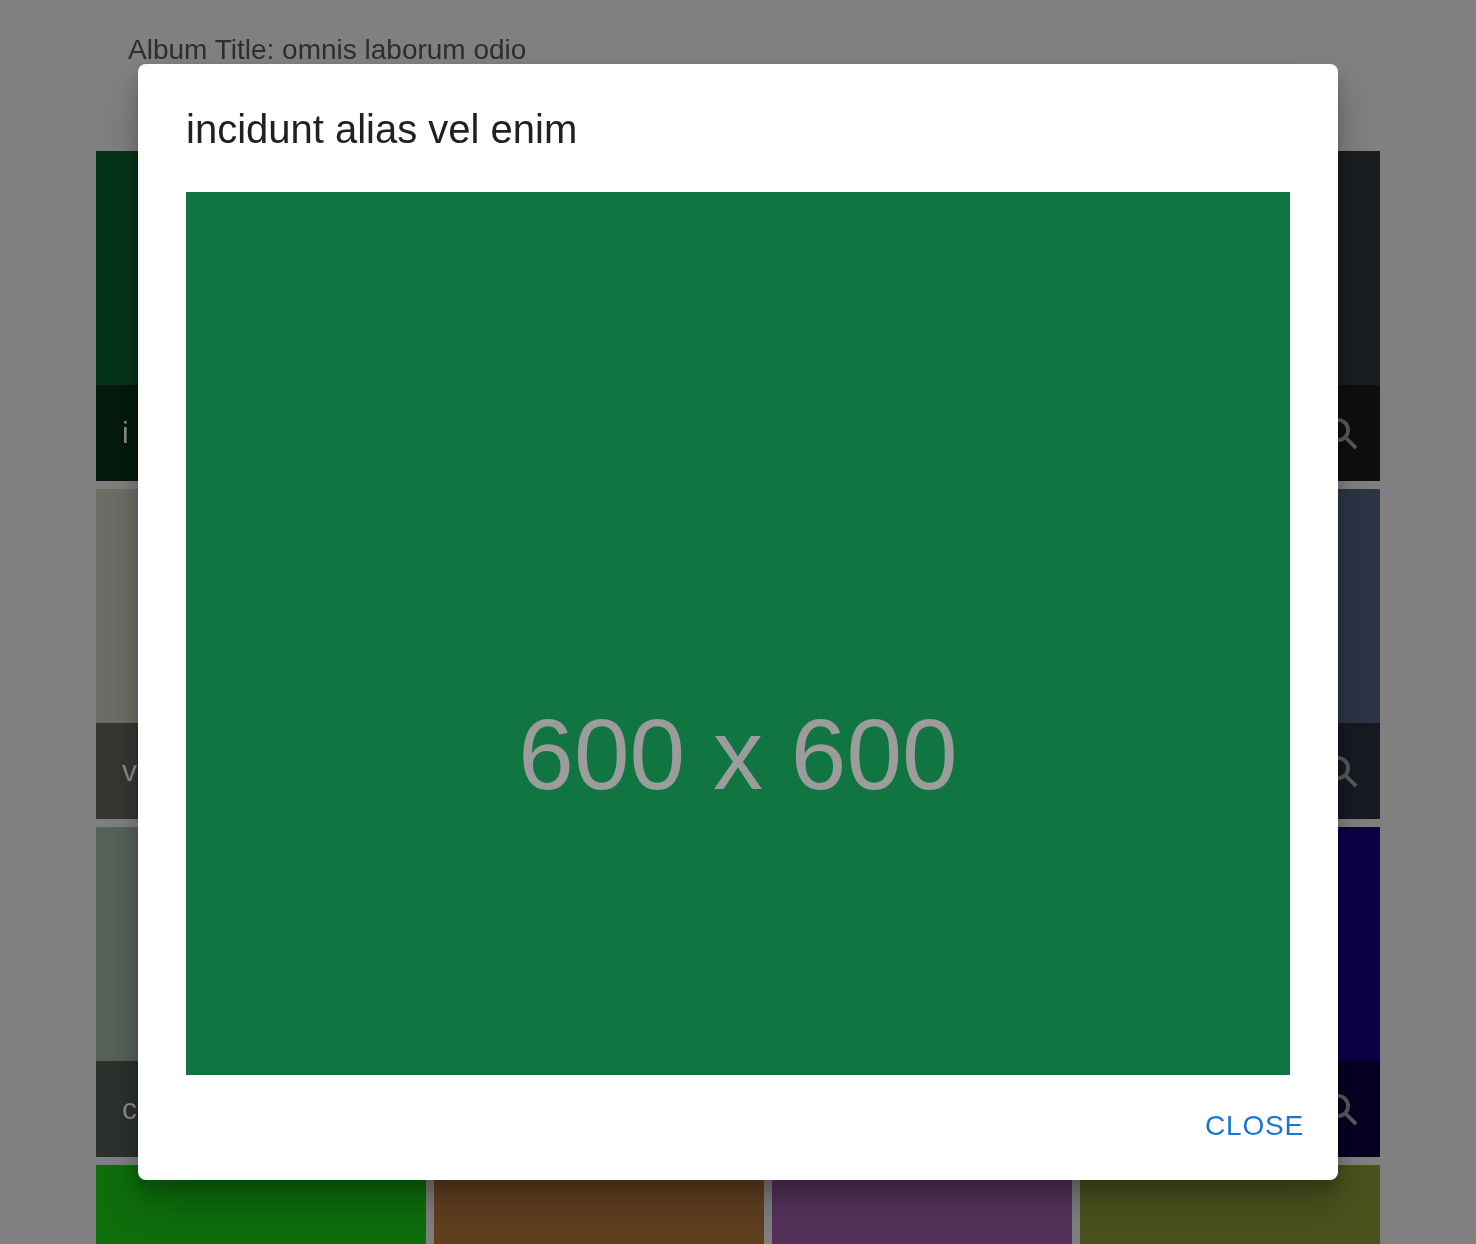 The width and height of the screenshot is (1476, 1244). I want to click on close-button: CLOSE, so click(1254, 1126).